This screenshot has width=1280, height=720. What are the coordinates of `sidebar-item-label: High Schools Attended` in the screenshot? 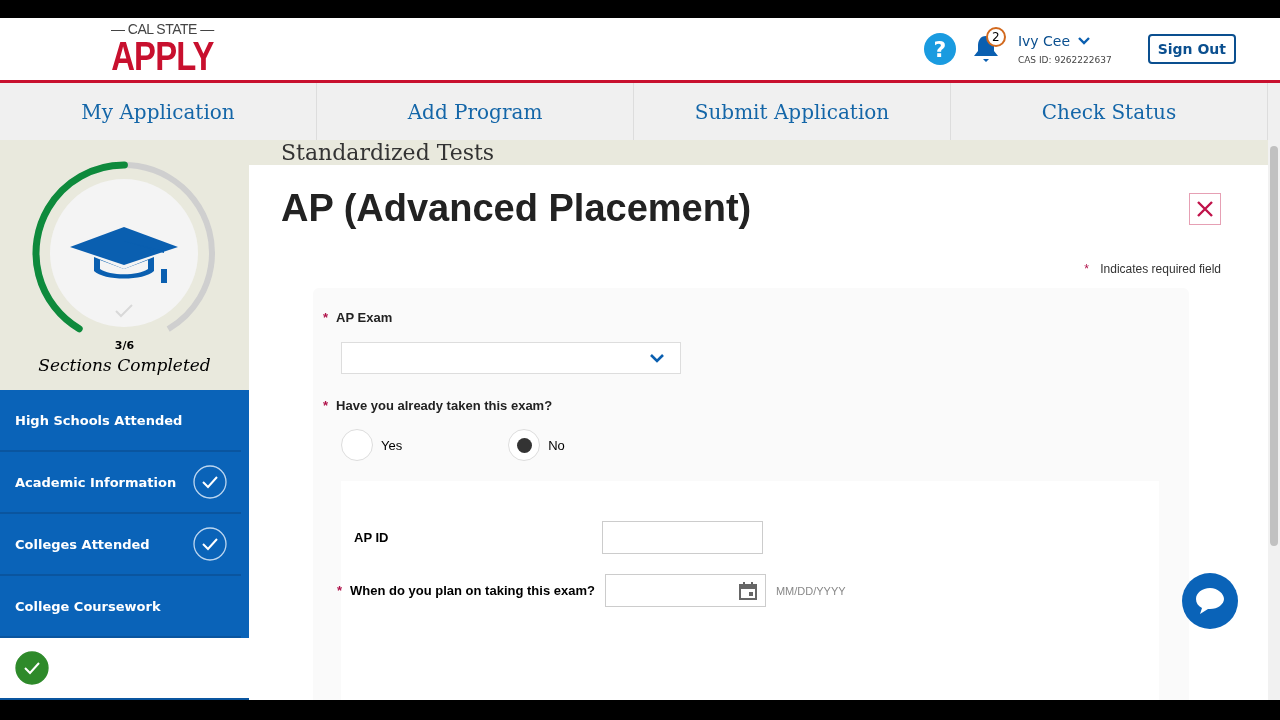 It's located at (99, 420).